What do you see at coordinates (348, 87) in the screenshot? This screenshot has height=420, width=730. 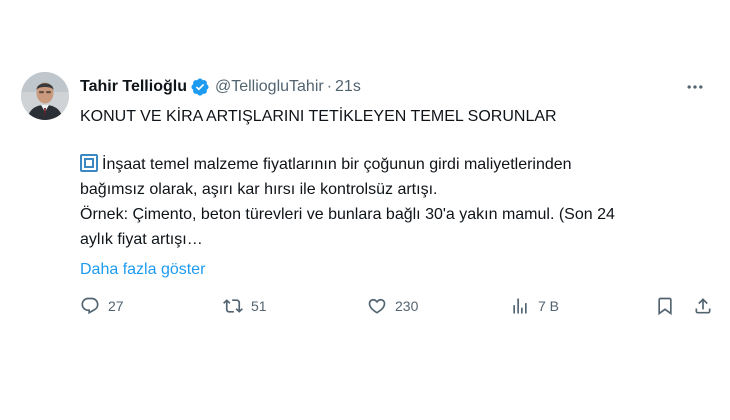 I see `tweet-timestamp: 21s` at bounding box center [348, 87].